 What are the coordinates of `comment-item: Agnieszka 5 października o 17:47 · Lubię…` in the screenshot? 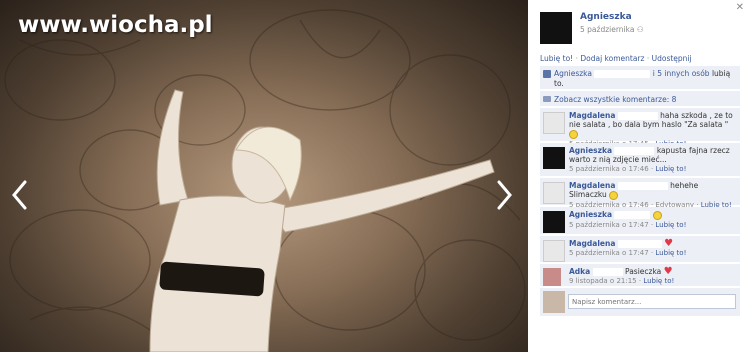 It's located at (640, 221).